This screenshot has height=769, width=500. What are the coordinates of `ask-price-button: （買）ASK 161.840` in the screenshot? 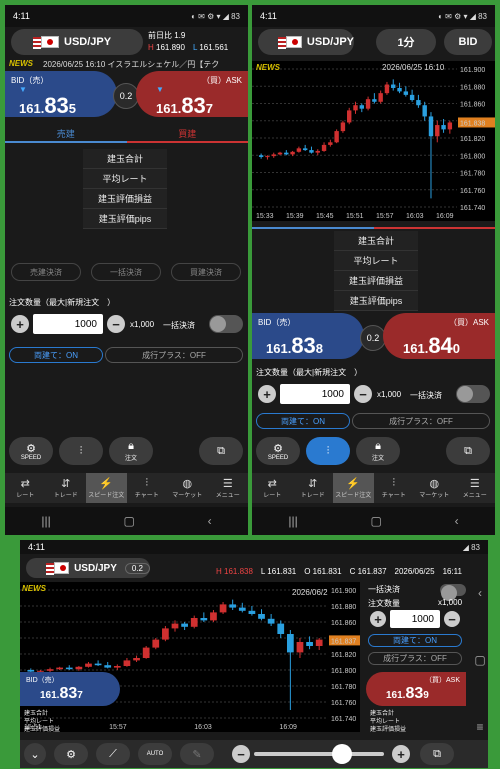 It's located at (439, 336).